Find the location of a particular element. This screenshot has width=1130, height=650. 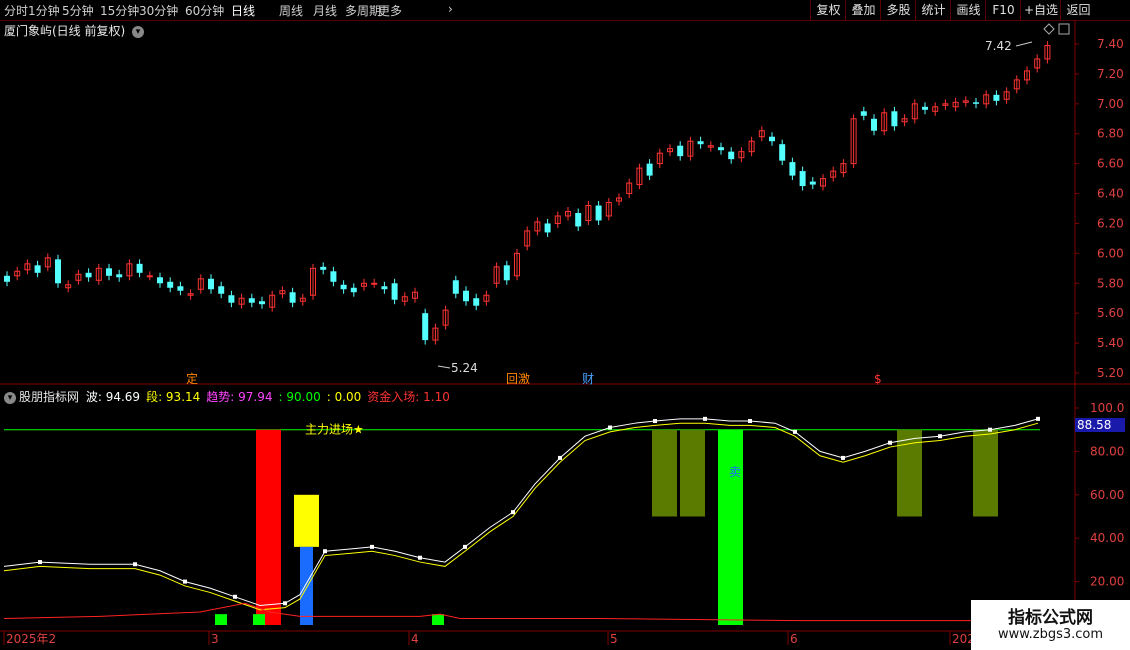

legend-value: 1.10 is located at coordinates (436, 397).